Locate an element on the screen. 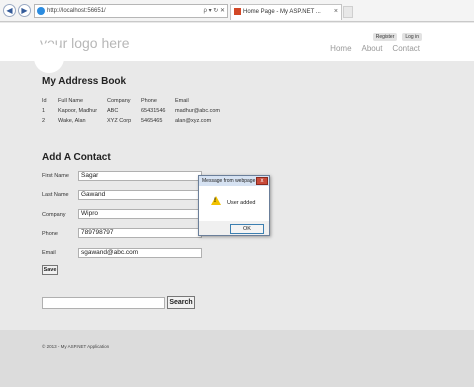 The width and height of the screenshot is (474, 387). main-menu: Home About Contact is located at coordinates (375, 48).